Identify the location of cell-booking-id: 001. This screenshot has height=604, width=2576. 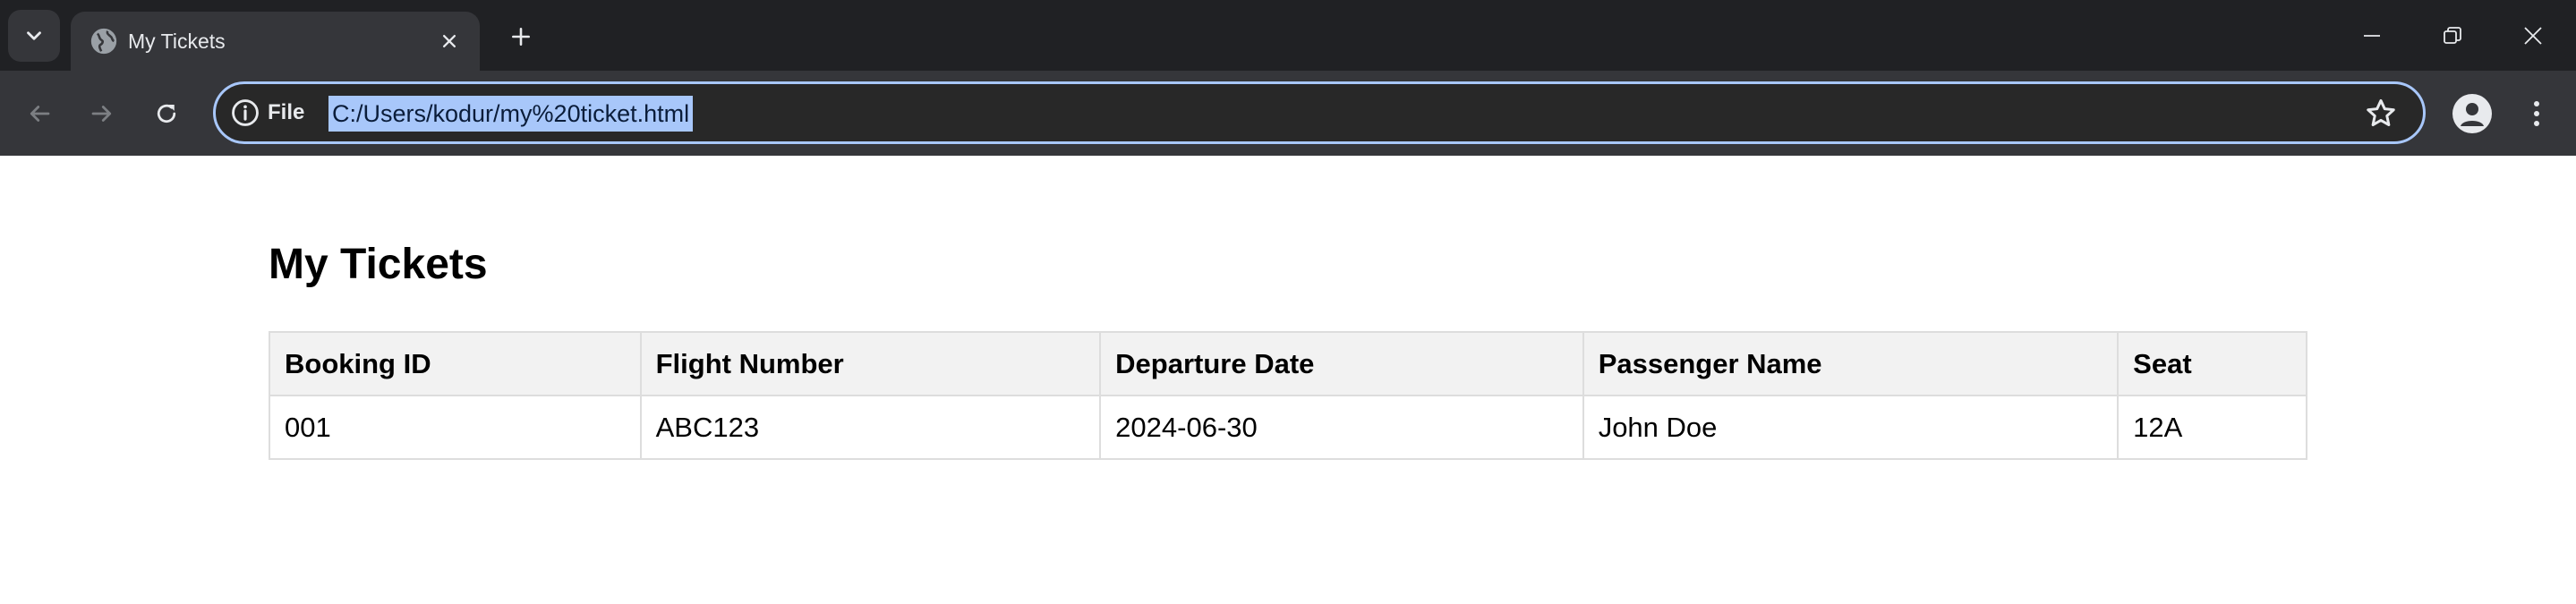
(455, 427).